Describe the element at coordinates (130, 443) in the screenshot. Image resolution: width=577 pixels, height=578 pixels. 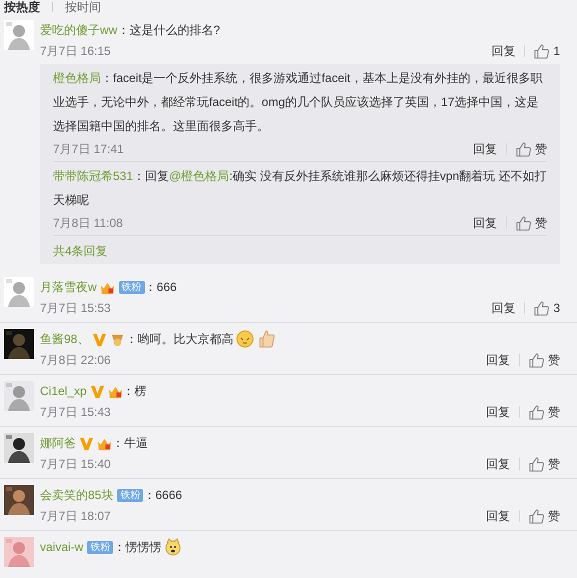
I see `comment-text: ：牛逼` at that location.